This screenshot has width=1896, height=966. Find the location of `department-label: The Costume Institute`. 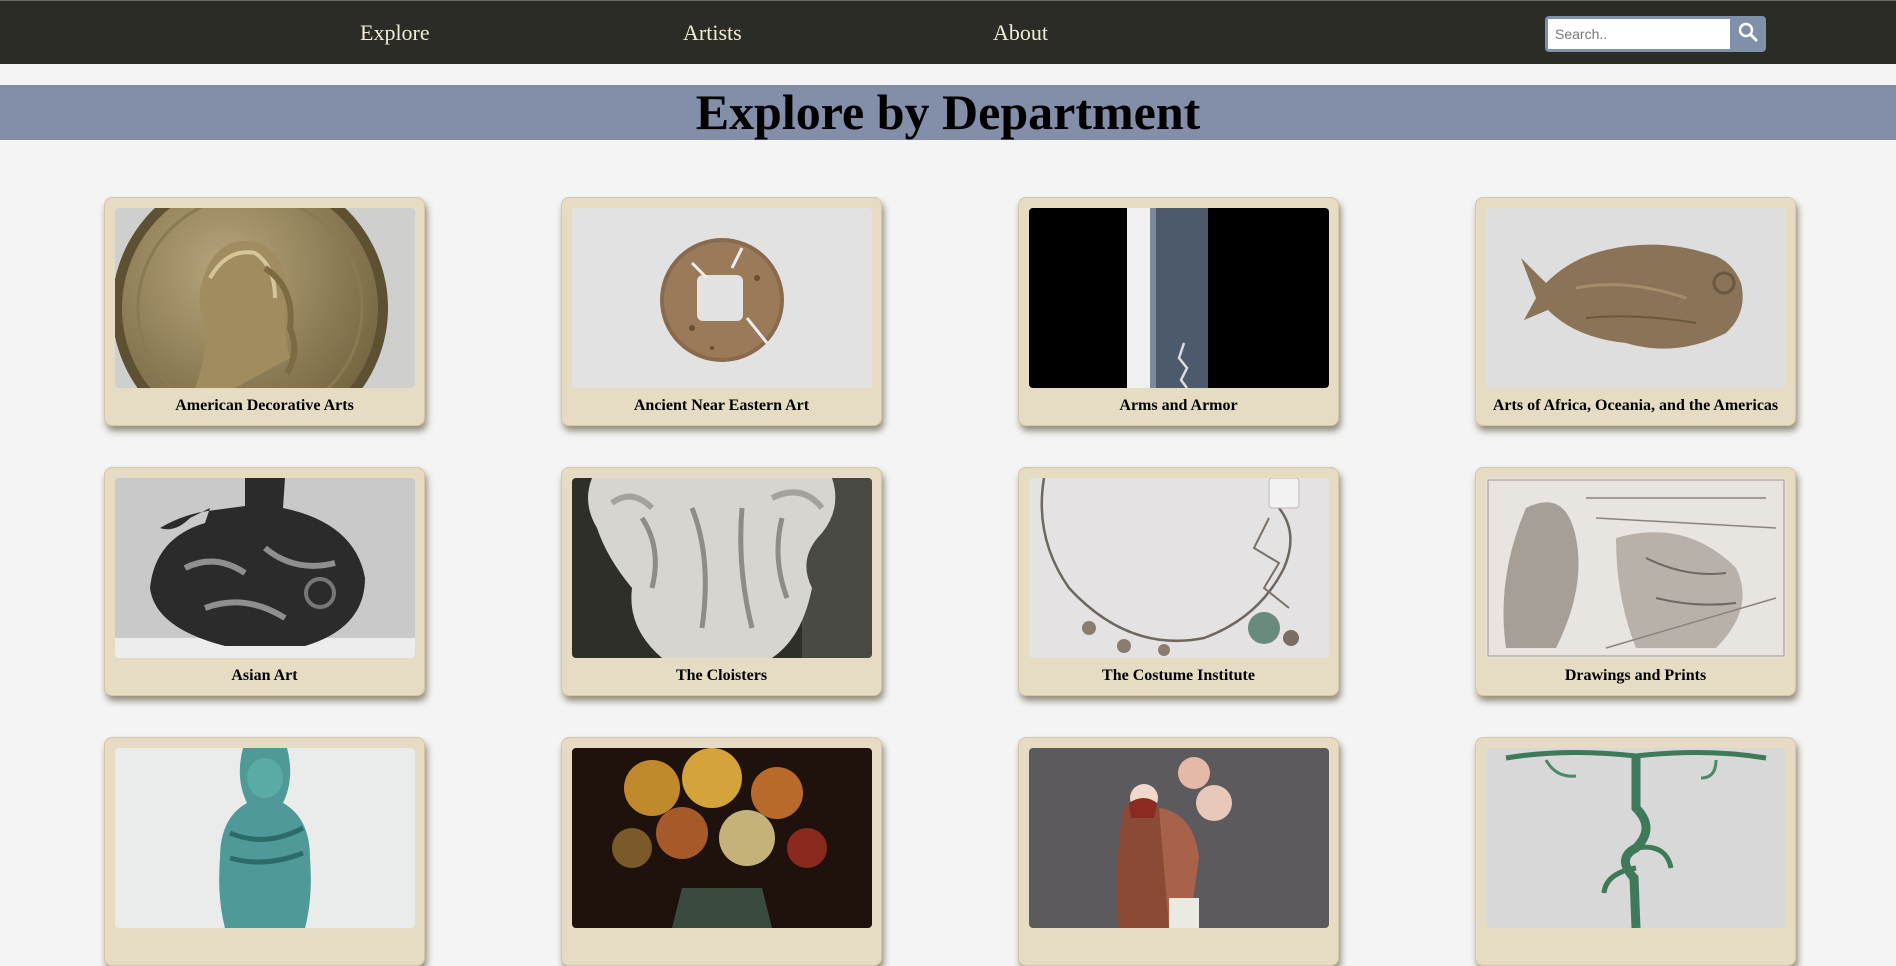

department-label: The Costume Institute is located at coordinates (1178, 675).